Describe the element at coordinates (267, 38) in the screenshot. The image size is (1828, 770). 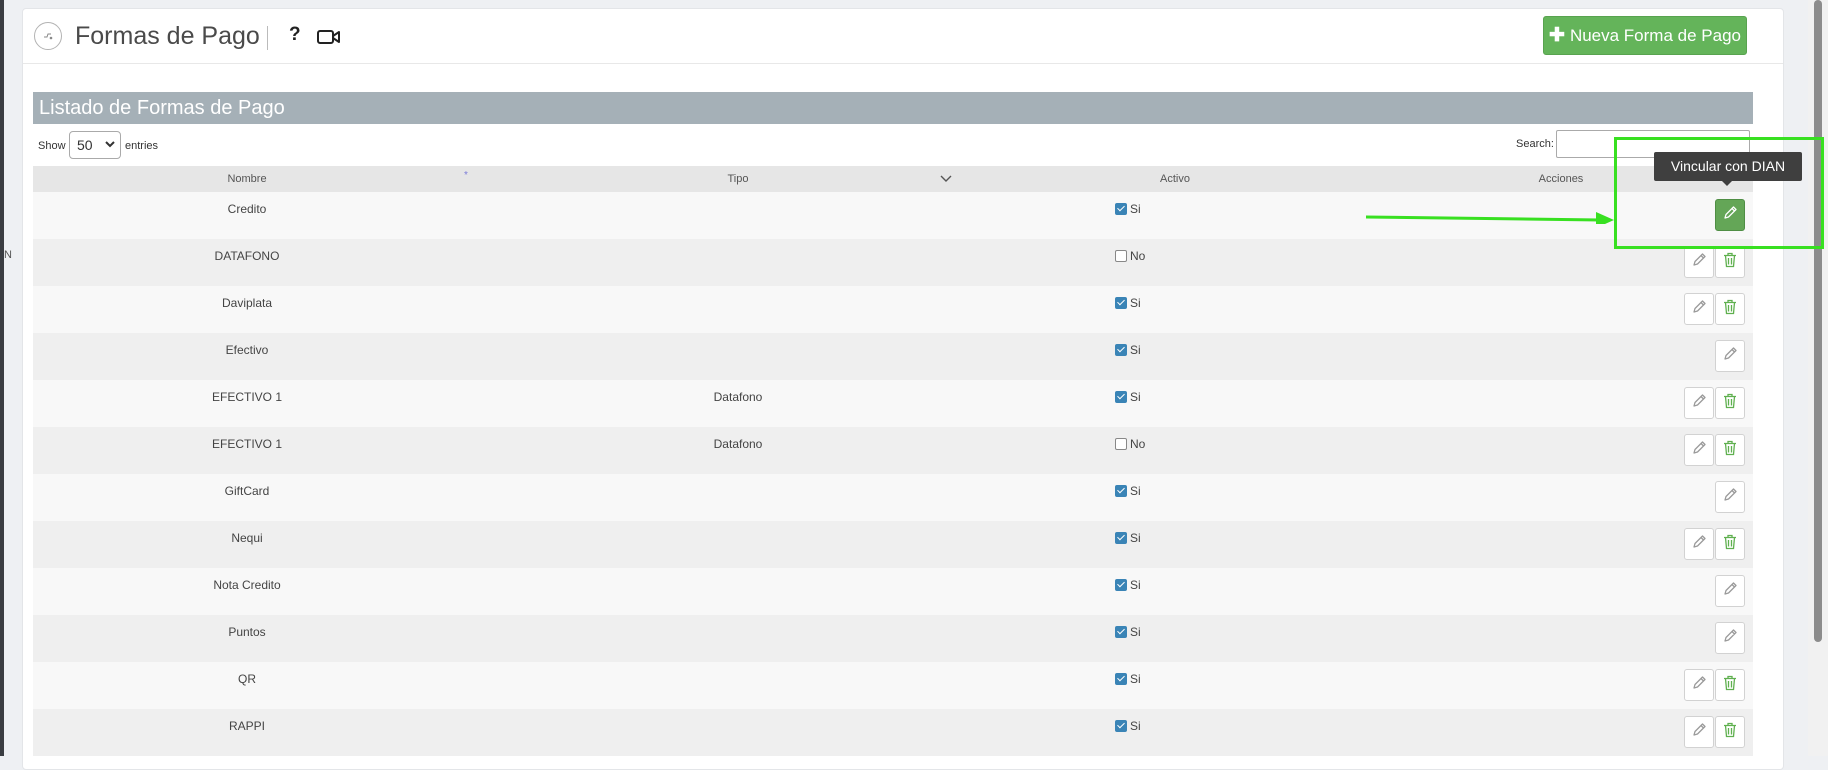
I see `title-divider` at that location.